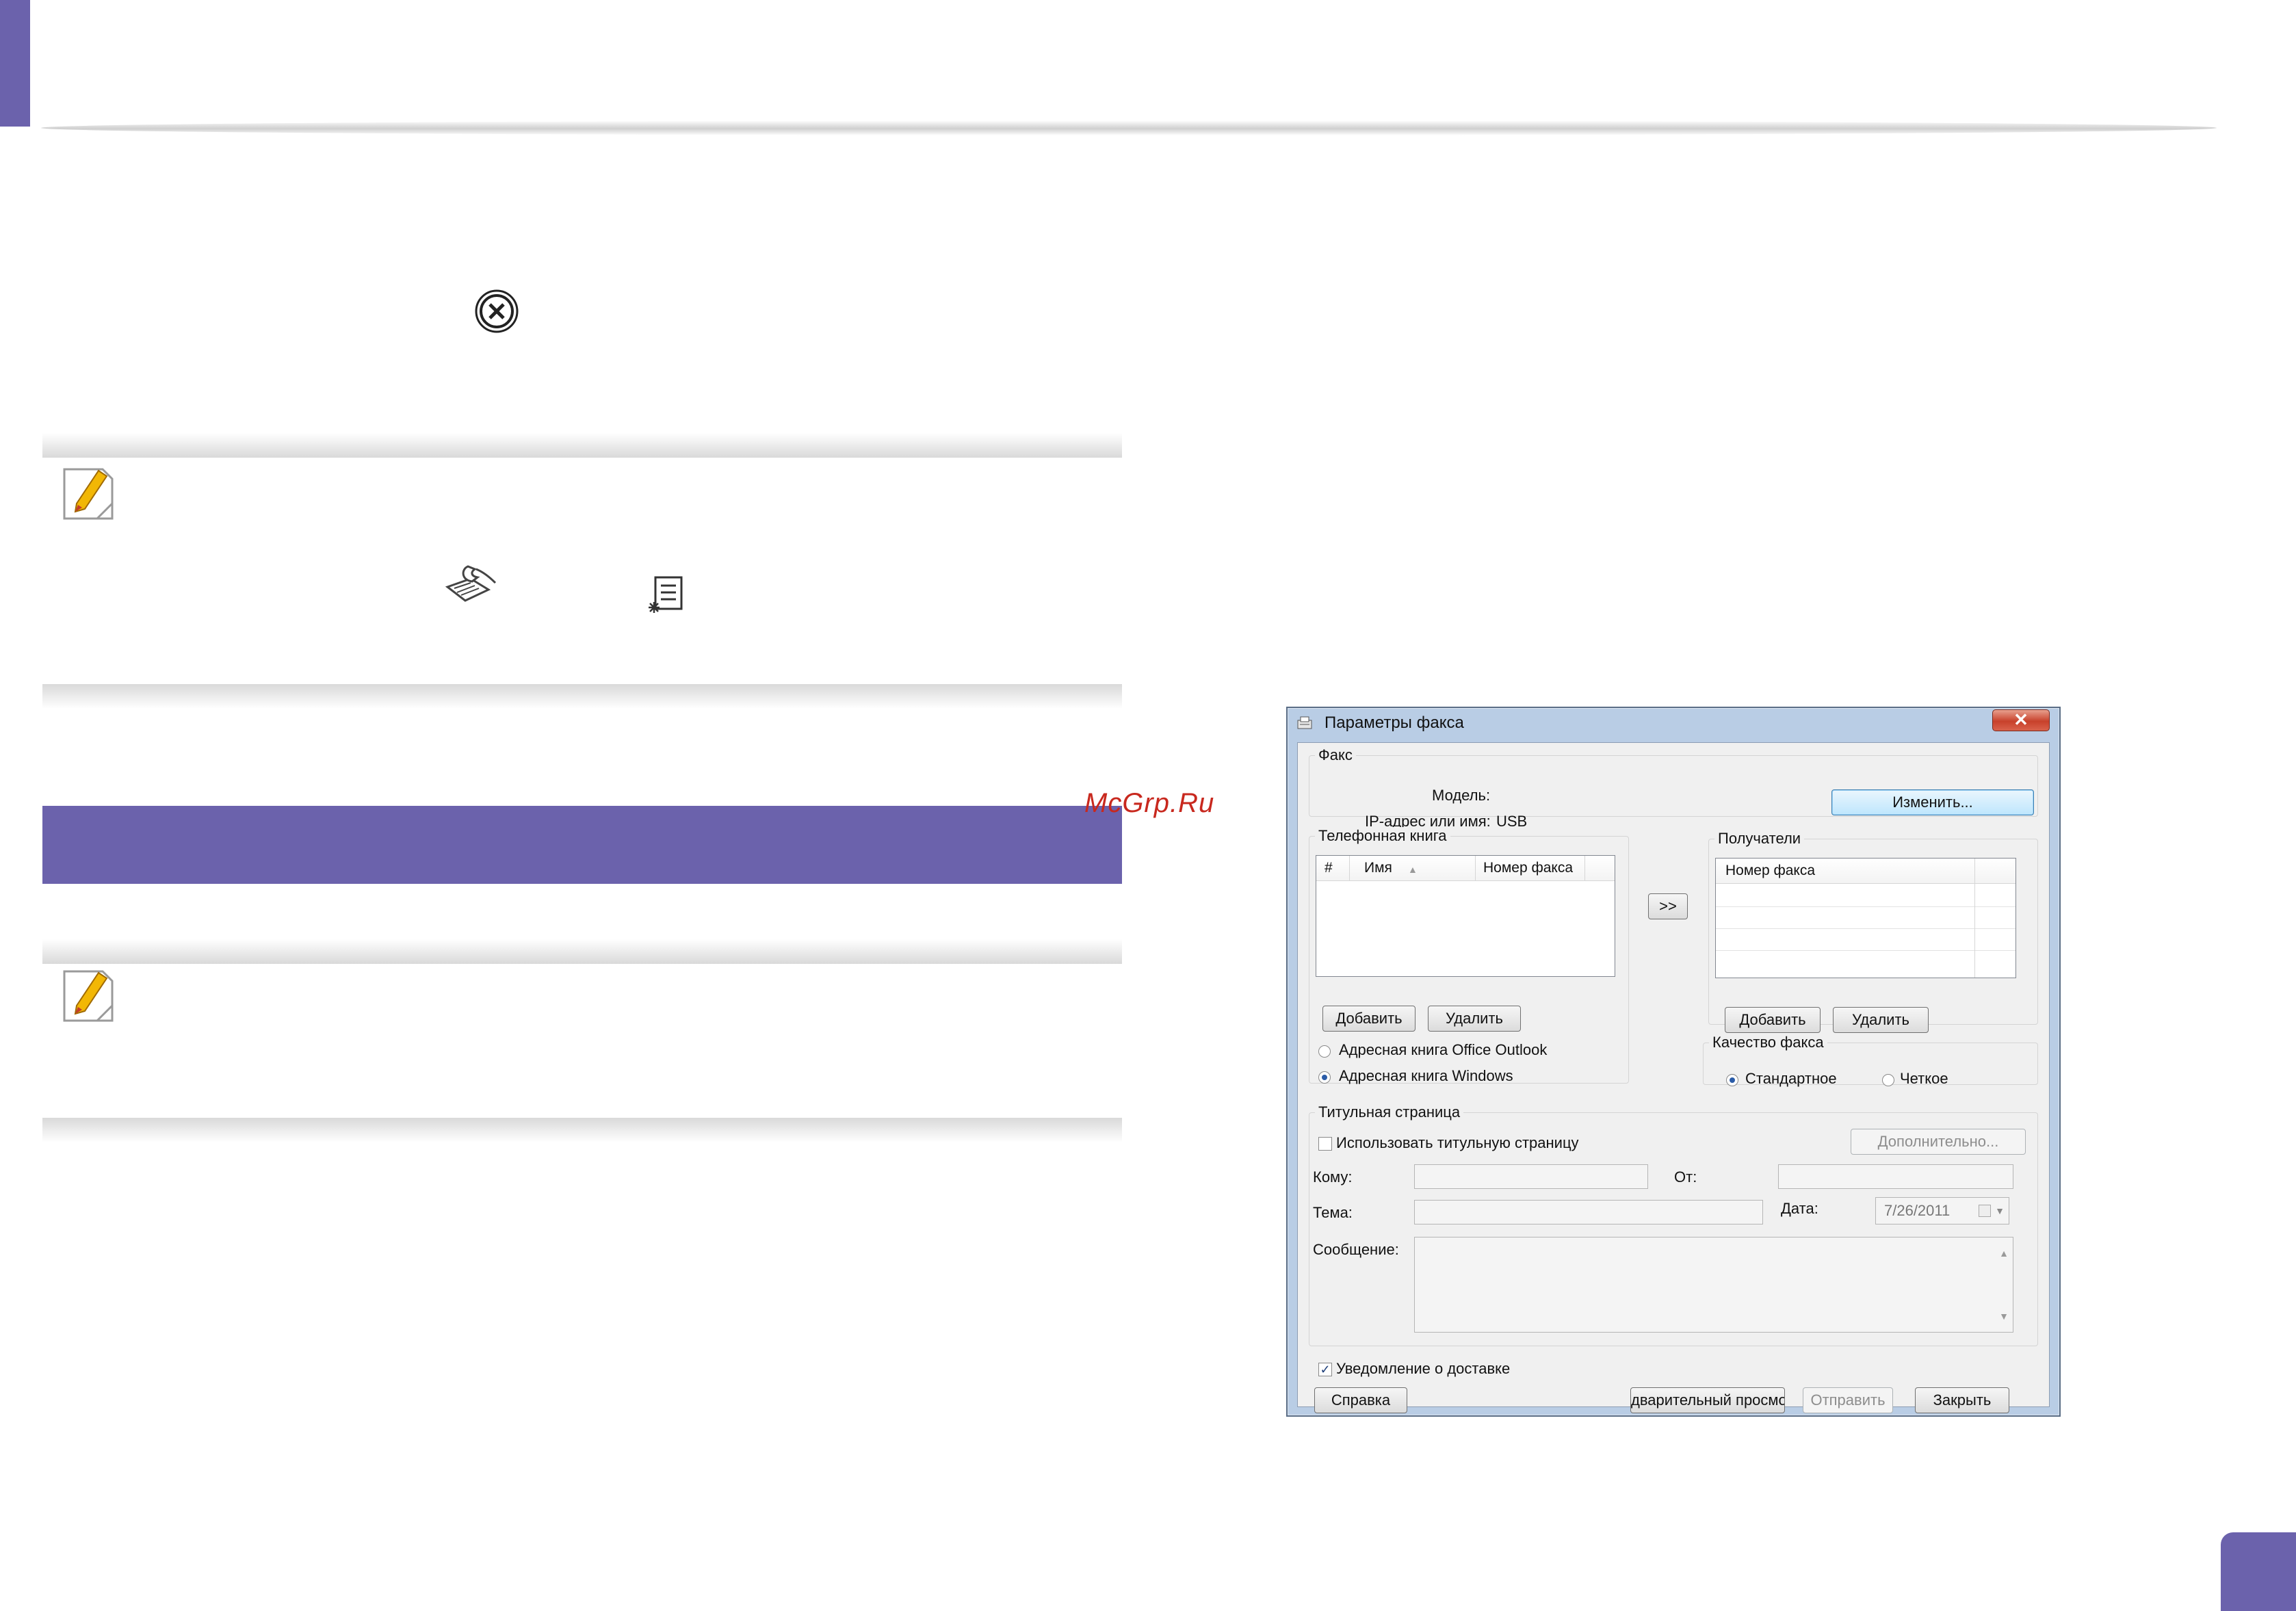 This screenshot has width=2296, height=1611. I want to click on radio-windows-label: Адресная книга Windows, so click(1426, 1075).